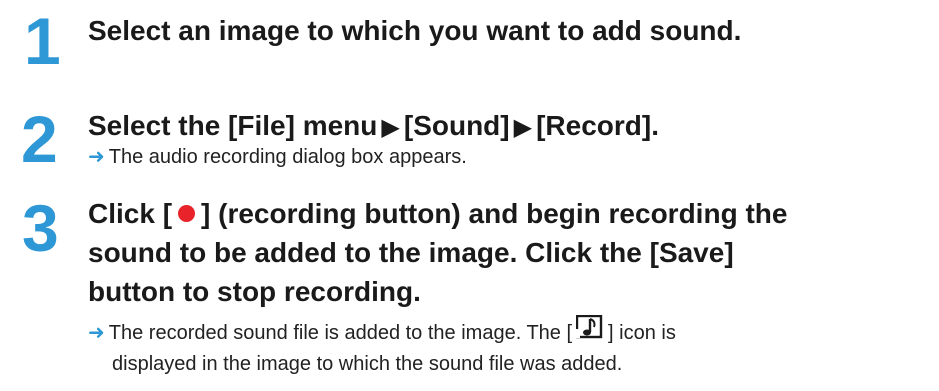 This screenshot has height=391, width=939. What do you see at coordinates (642, 332) in the screenshot?
I see `result-text: ] icon is` at bounding box center [642, 332].